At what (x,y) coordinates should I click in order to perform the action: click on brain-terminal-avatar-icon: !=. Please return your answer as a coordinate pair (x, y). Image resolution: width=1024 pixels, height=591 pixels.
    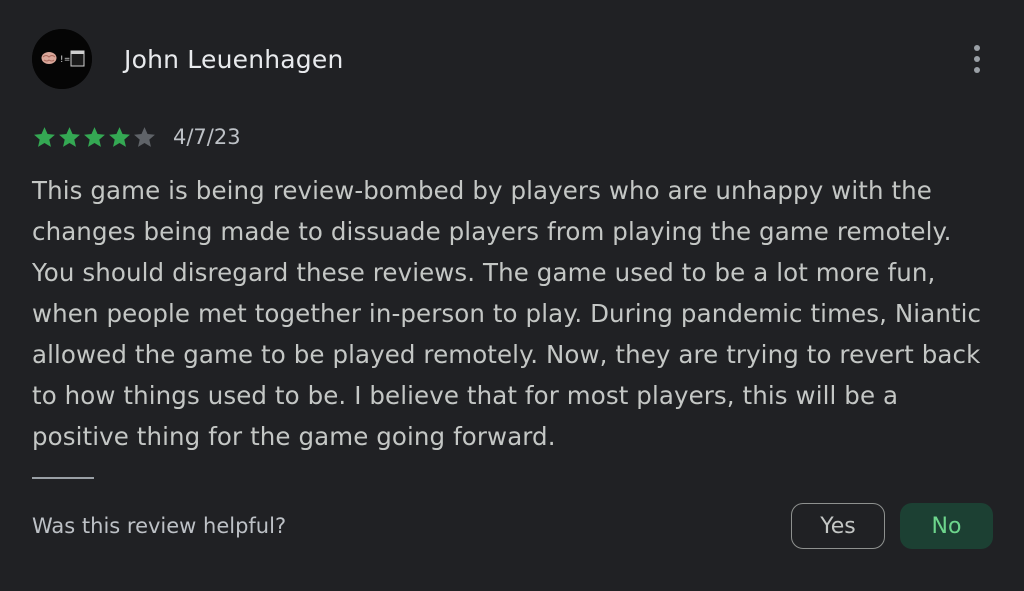
    Looking at the image, I should click on (62, 59).